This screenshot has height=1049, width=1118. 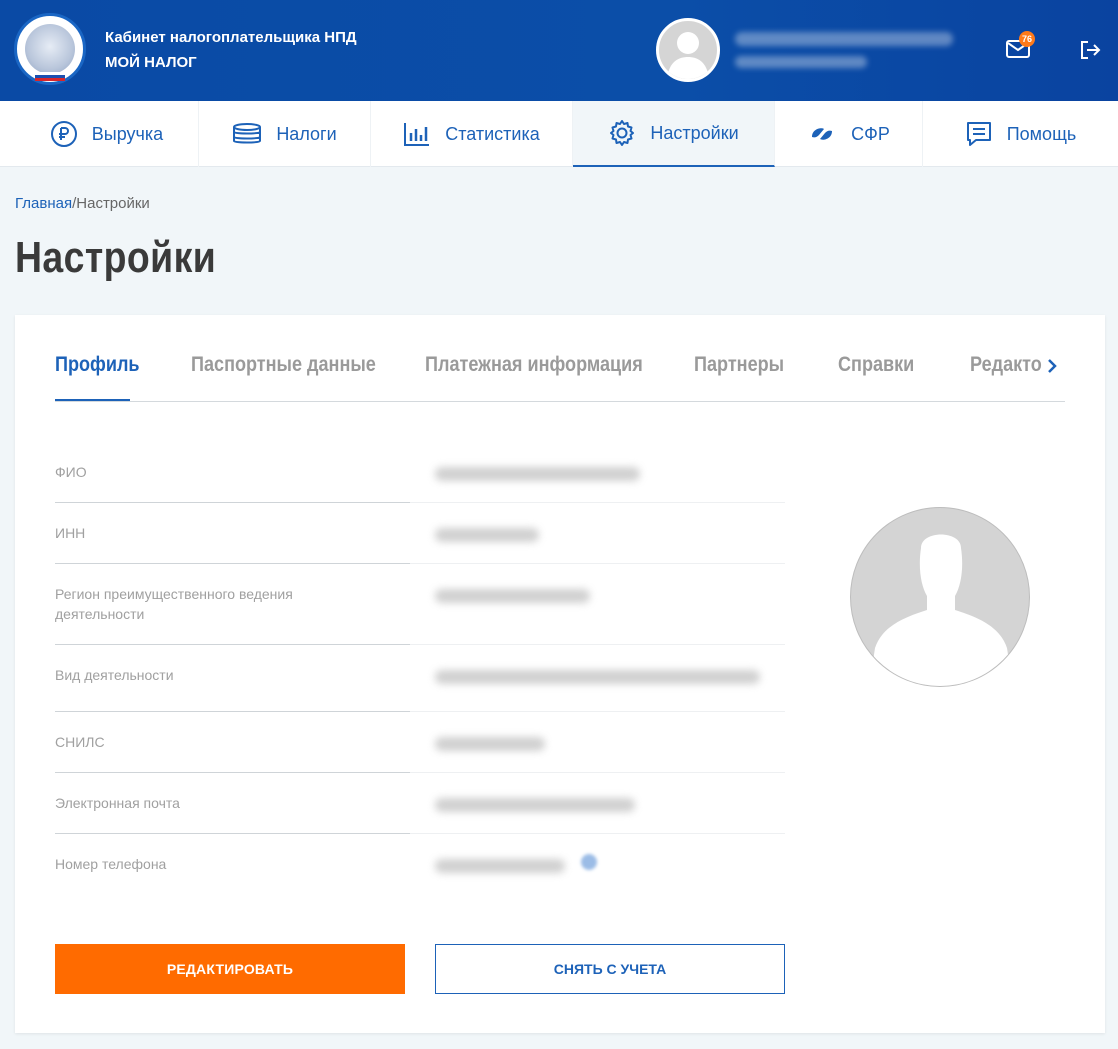 I want to click on tab-certificates: Справки, so click(x=876, y=365).